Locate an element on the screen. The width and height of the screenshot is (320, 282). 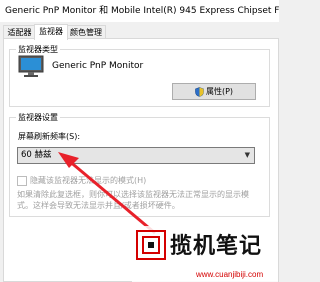
properties-button: 属性(P) is located at coordinates (214, 91).